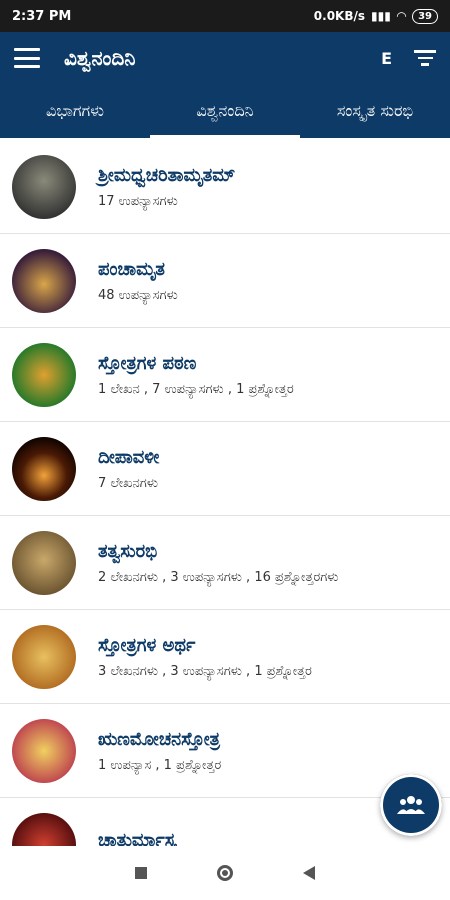 The image size is (450, 900). Describe the element at coordinates (75, 111) in the screenshot. I see `tab-categories: ವಿಭಾಗಗಳು` at that location.